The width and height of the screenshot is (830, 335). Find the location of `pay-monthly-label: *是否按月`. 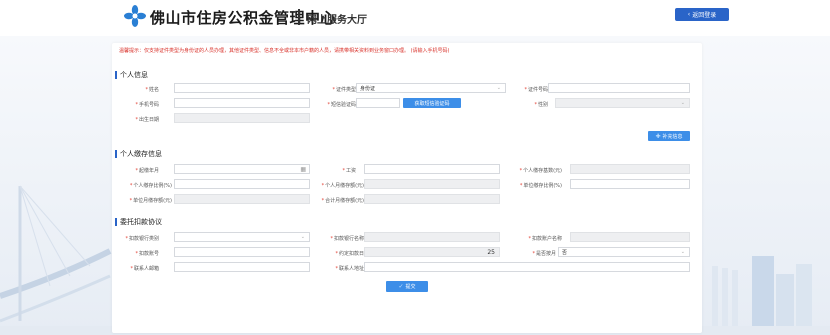

pay-monthly-label: *是否按月 is located at coordinates (544, 254).